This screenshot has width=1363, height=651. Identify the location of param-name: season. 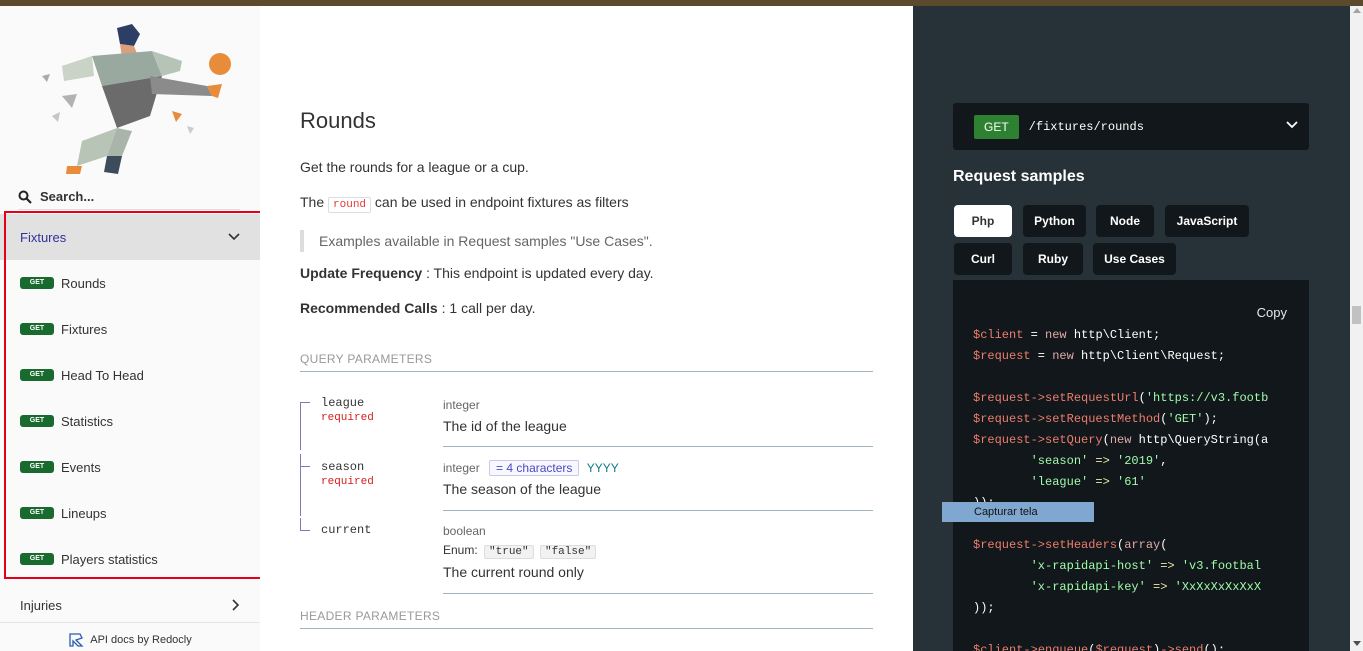
(343, 467).